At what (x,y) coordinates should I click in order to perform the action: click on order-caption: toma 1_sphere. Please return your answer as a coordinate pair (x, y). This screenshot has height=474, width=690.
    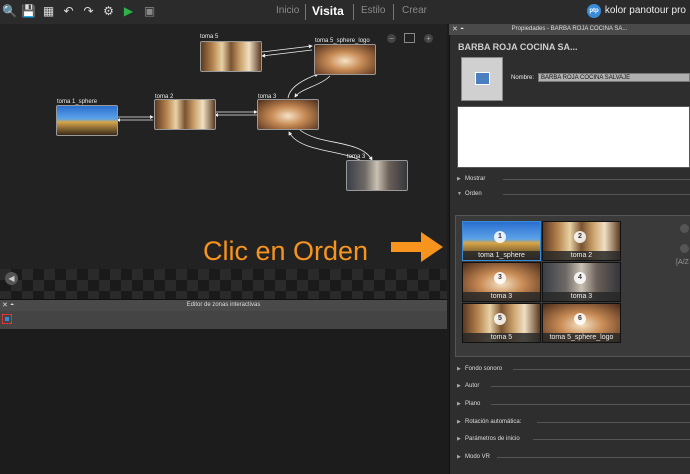
    Looking at the image, I should click on (501, 255).